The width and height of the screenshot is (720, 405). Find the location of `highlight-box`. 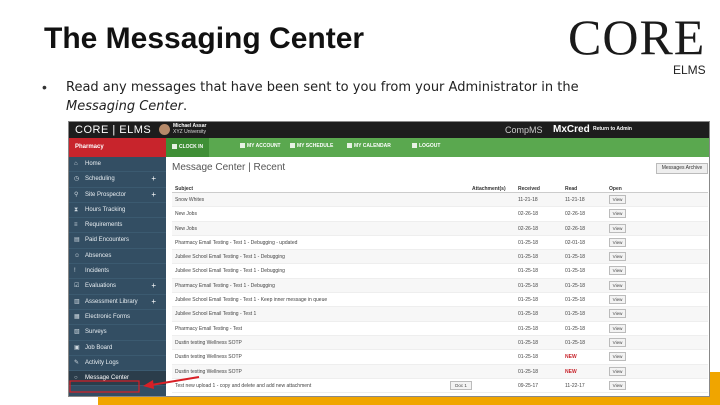

highlight-box is located at coordinates (104, 386).